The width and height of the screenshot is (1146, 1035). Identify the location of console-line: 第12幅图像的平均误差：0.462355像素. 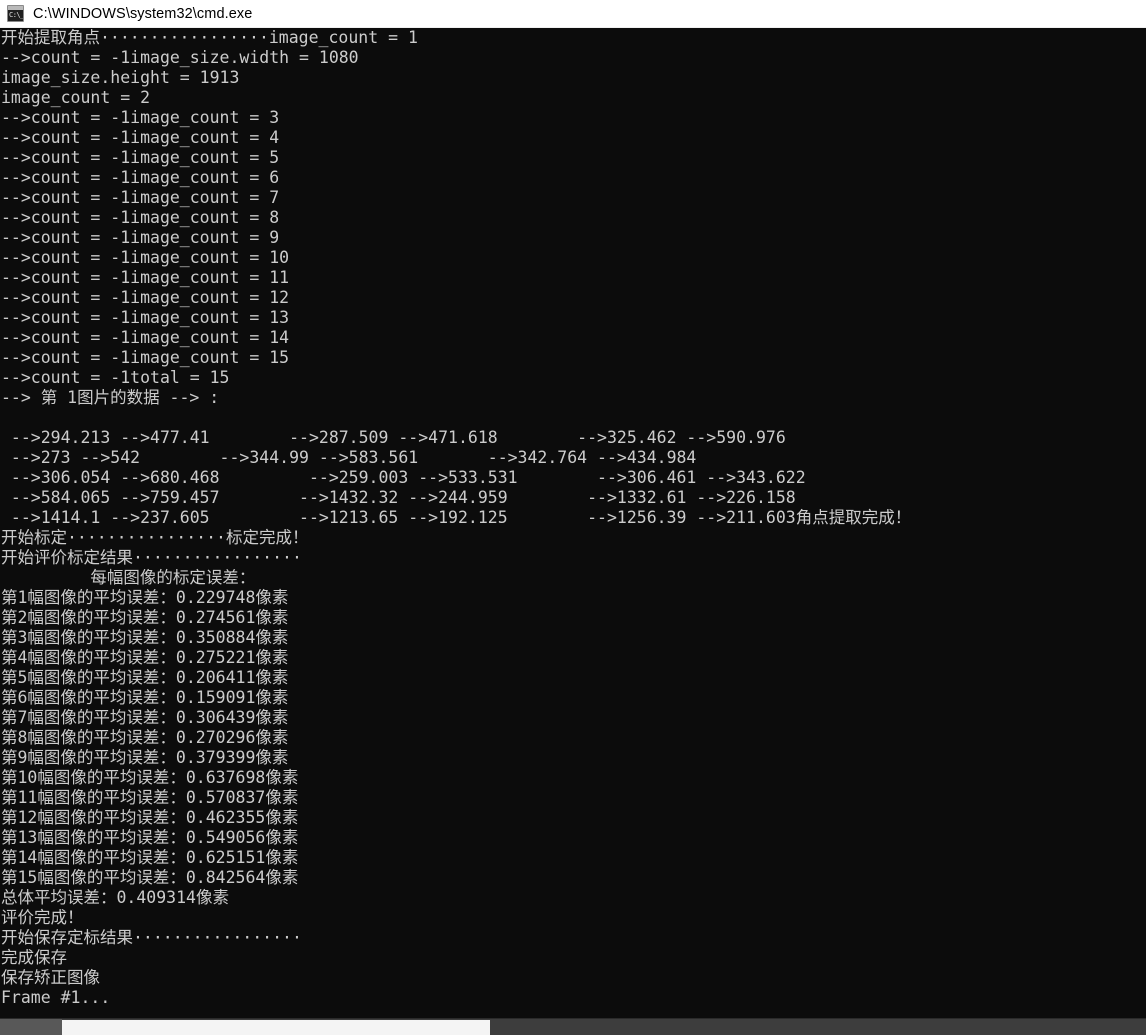
(150, 817).